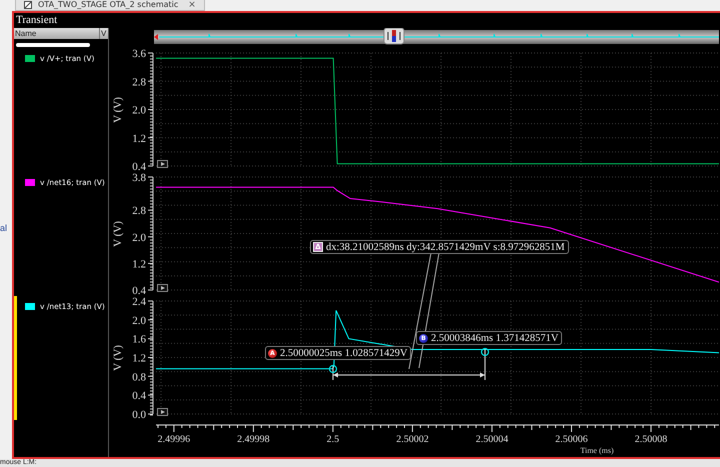 This screenshot has height=467, width=720. I want to click on marker-reading: 2.50000025ms 1.028571429V, so click(344, 353).